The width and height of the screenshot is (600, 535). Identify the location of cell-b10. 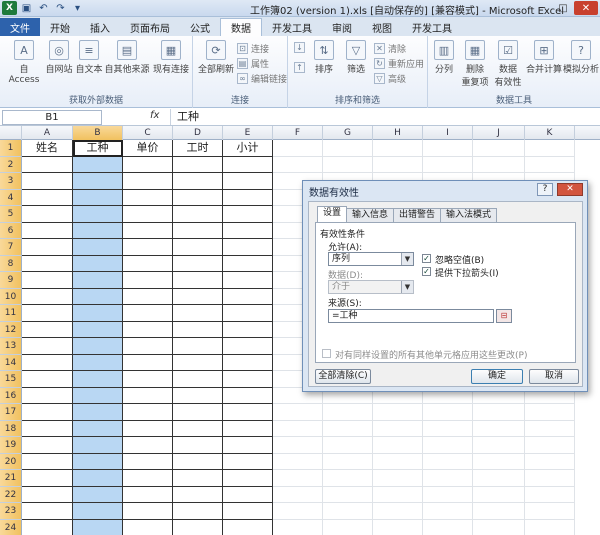
(98, 296).